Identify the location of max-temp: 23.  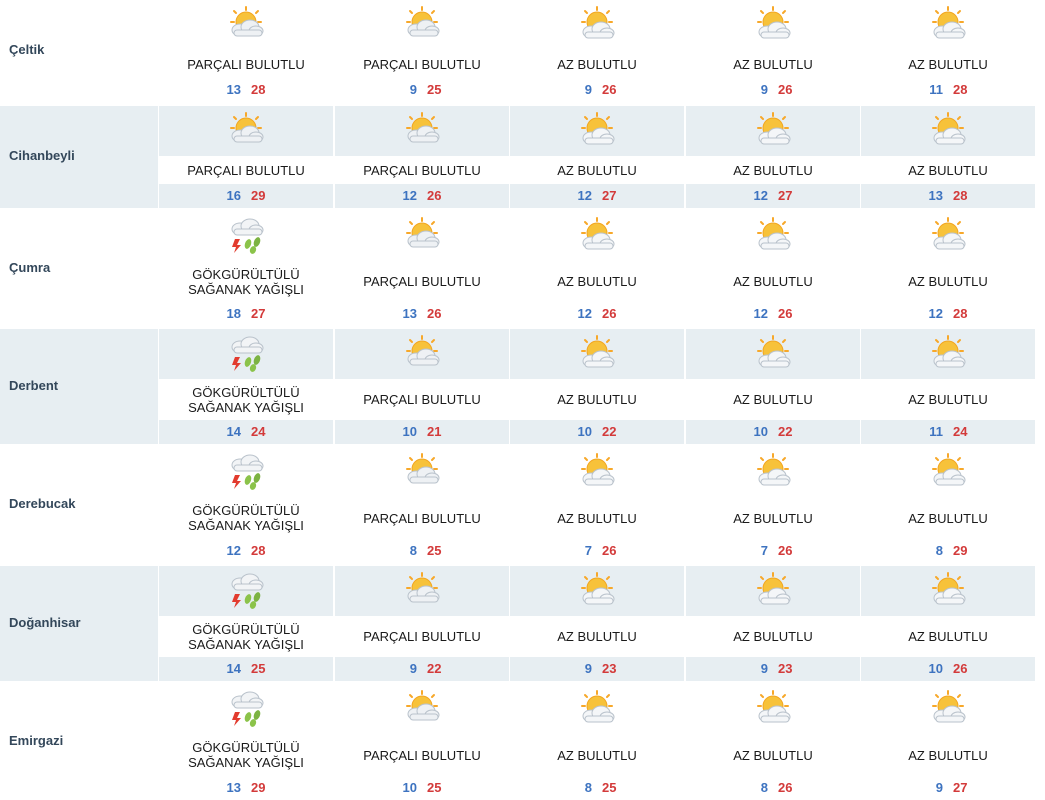
(785, 668).